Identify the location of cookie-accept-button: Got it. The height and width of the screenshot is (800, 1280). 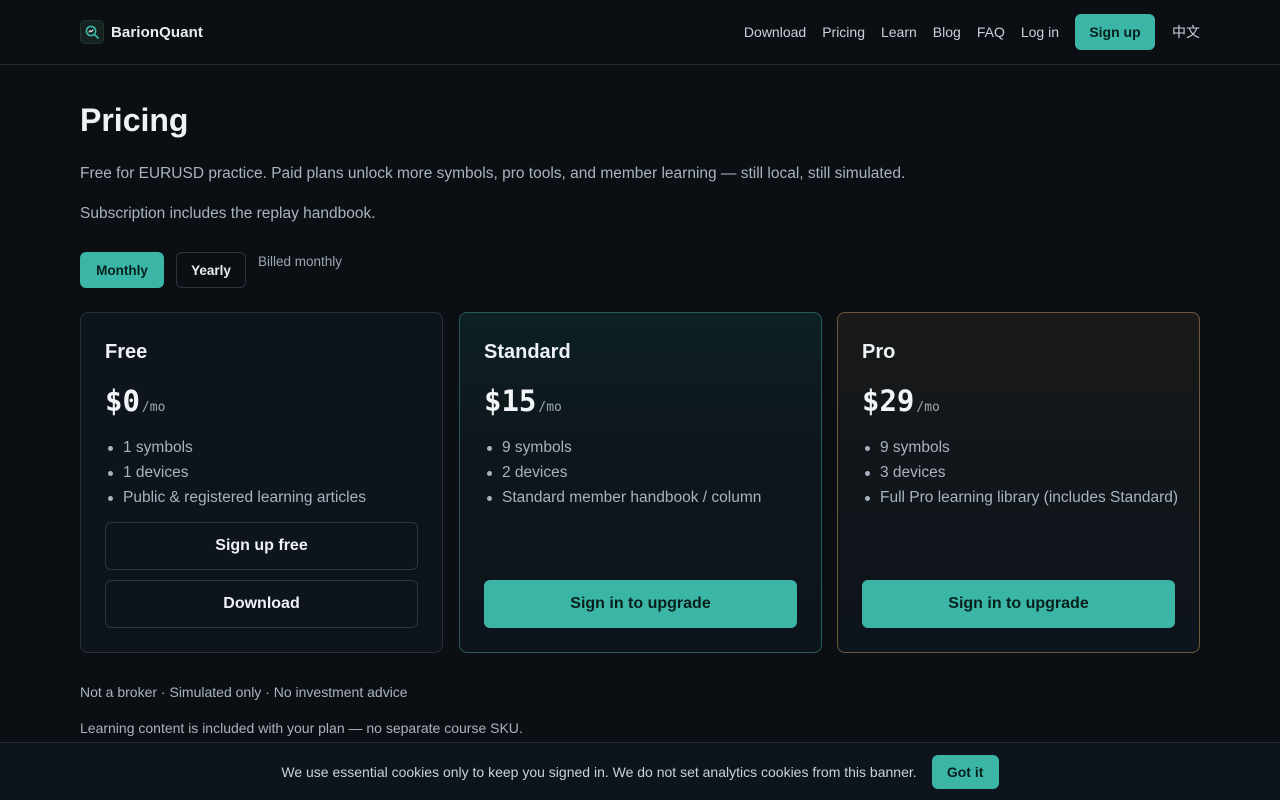
(965, 771).